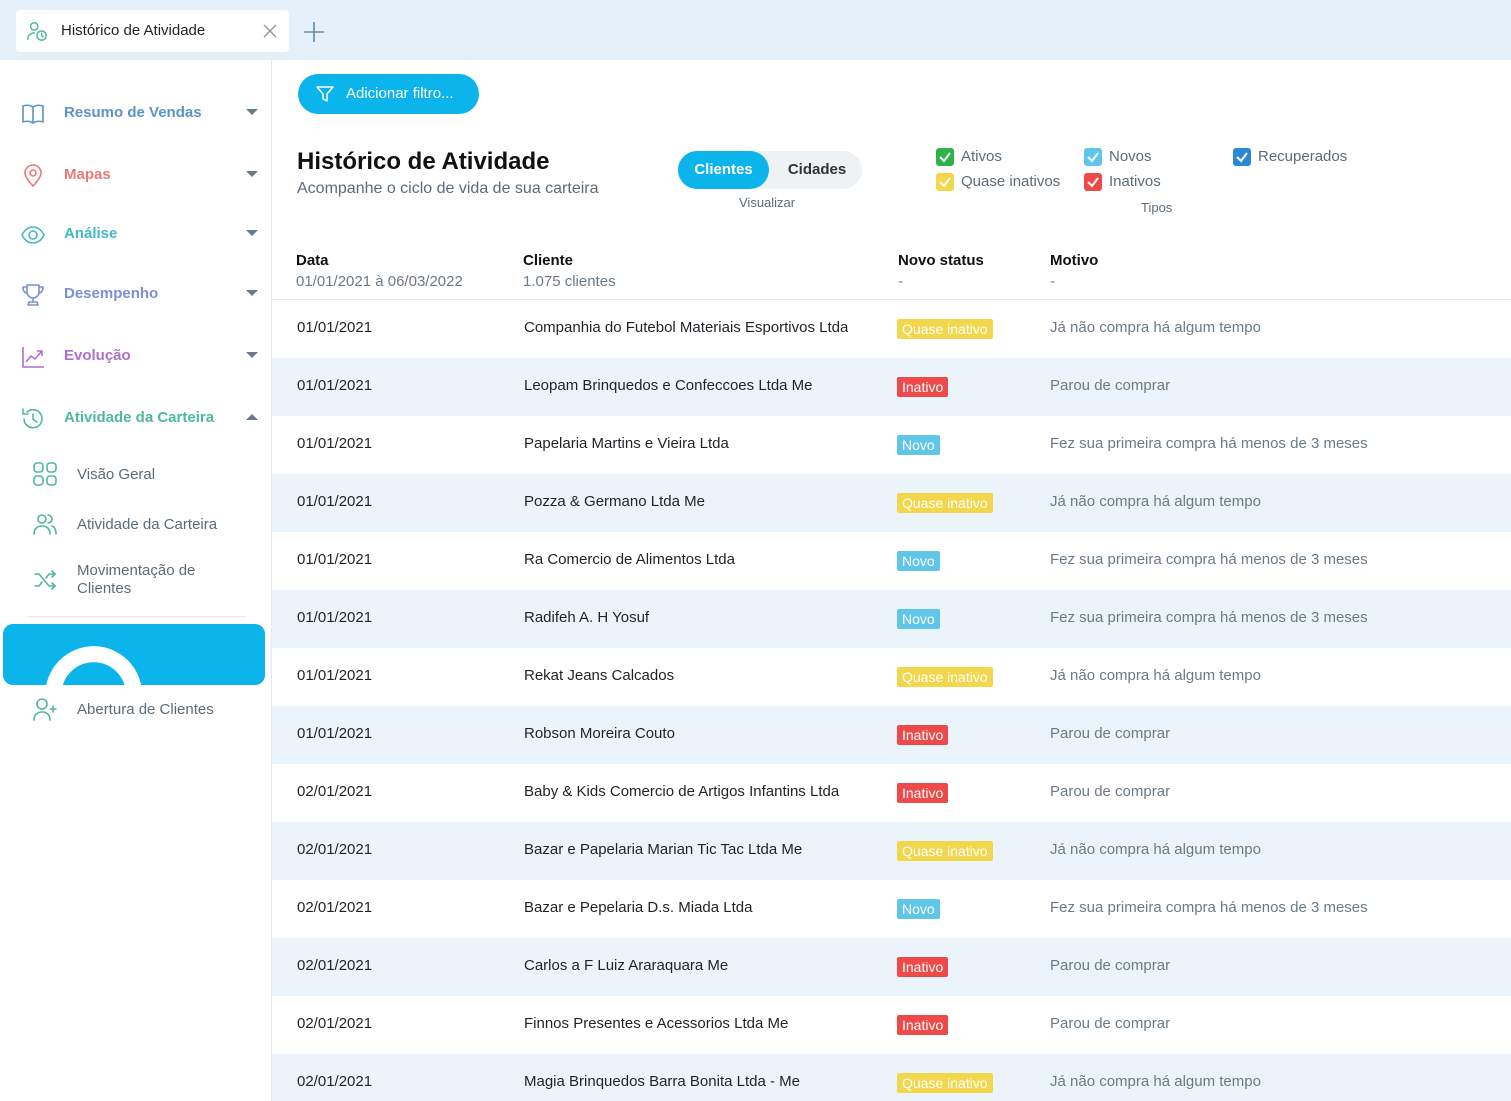 The image size is (1511, 1101). What do you see at coordinates (423, 161) in the screenshot?
I see `page-title: Histórico de Atividade` at bounding box center [423, 161].